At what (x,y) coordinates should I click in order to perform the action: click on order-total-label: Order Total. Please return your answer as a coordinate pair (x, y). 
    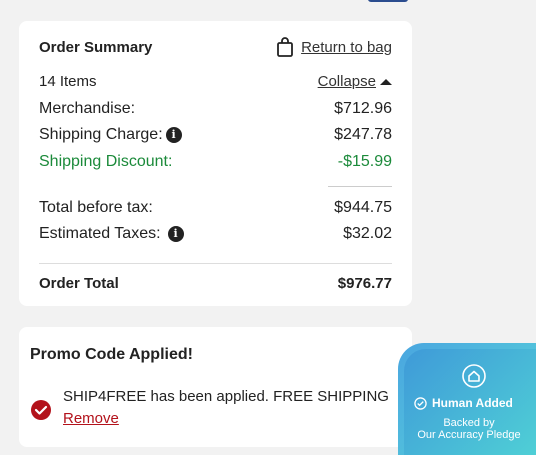
    Looking at the image, I should click on (79, 283).